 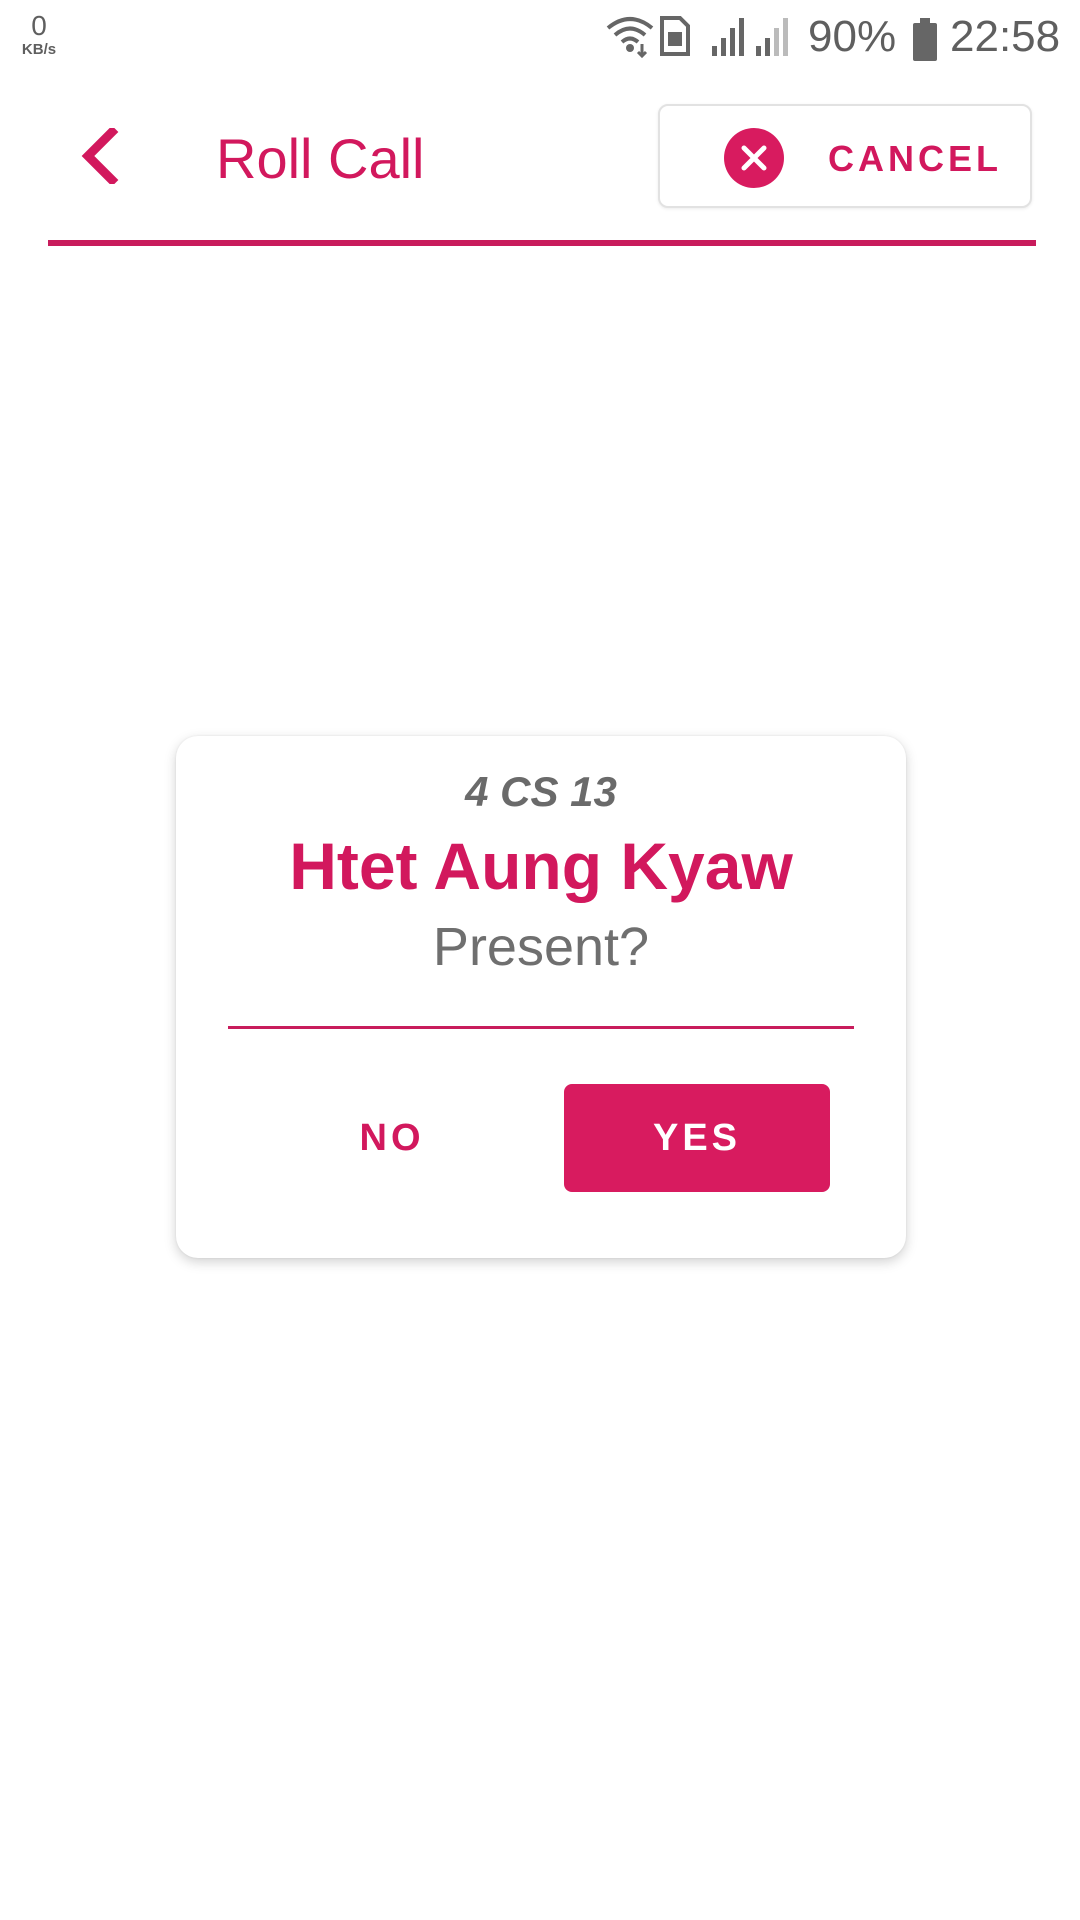 I want to click on page-title: Roll Call, so click(x=320, y=158).